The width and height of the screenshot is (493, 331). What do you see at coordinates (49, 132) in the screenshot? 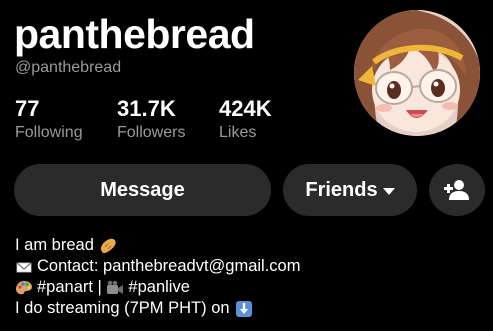
I see `following-label: Following` at bounding box center [49, 132].